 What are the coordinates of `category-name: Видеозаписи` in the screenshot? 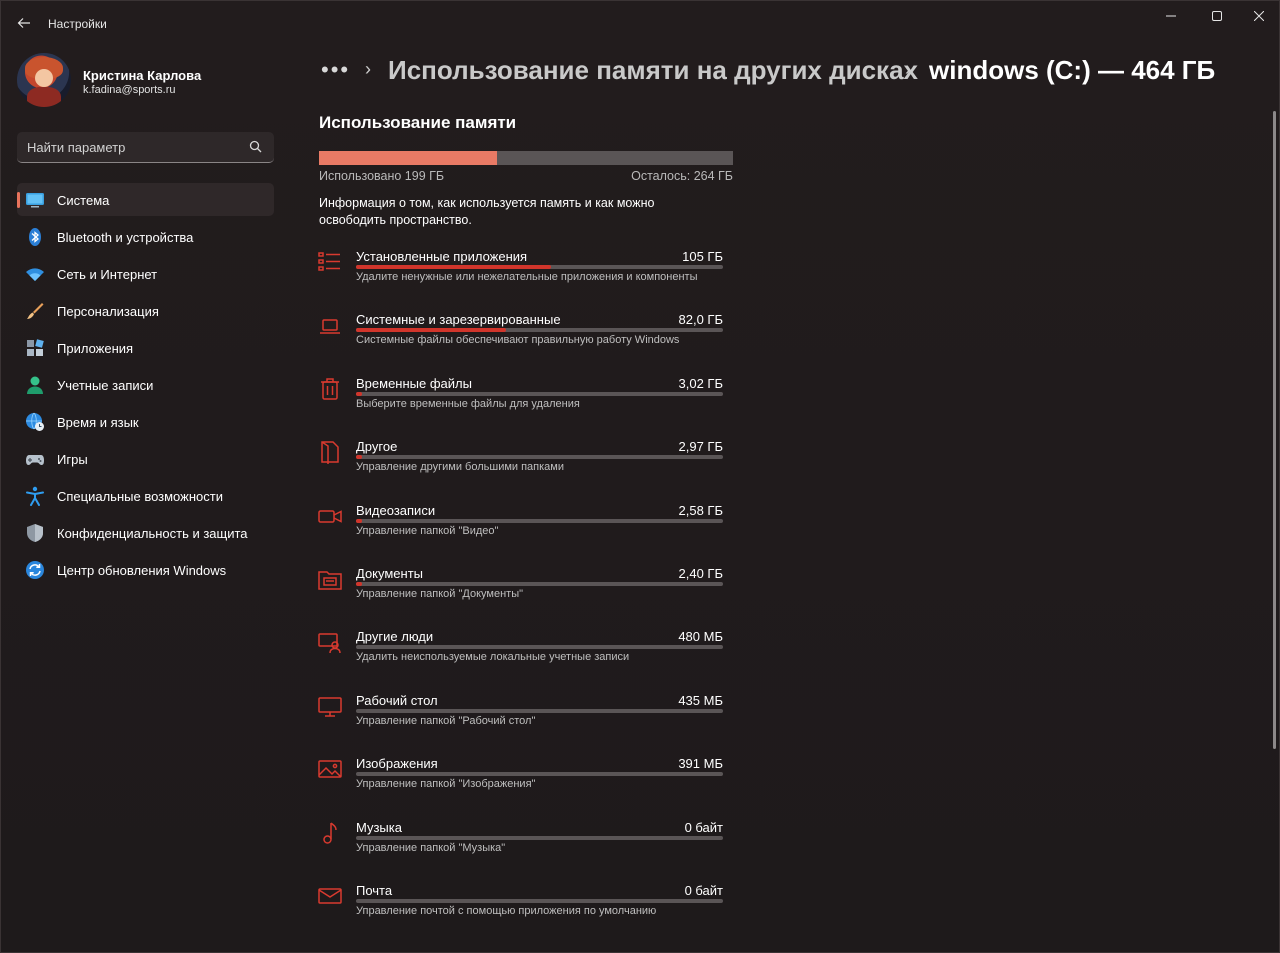 It's located at (396, 510).